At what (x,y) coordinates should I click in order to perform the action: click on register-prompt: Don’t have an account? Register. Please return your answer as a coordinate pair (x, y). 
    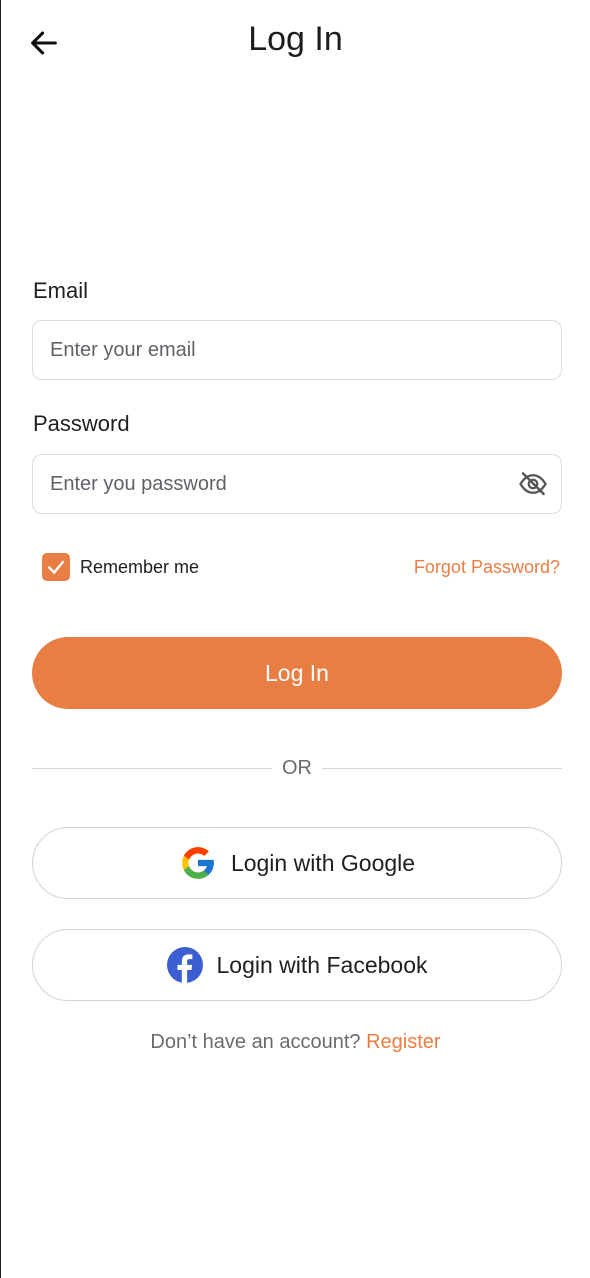
    Looking at the image, I should click on (295, 1042).